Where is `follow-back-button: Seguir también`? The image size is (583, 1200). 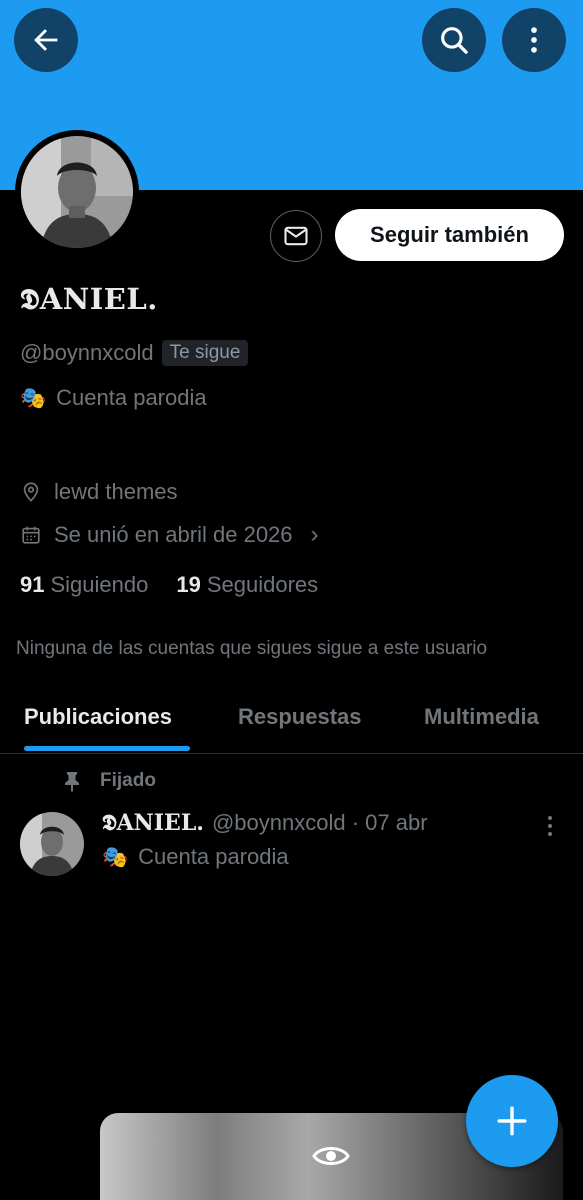
follow-back-button: Seguir también is located at coordinates (449, 235).